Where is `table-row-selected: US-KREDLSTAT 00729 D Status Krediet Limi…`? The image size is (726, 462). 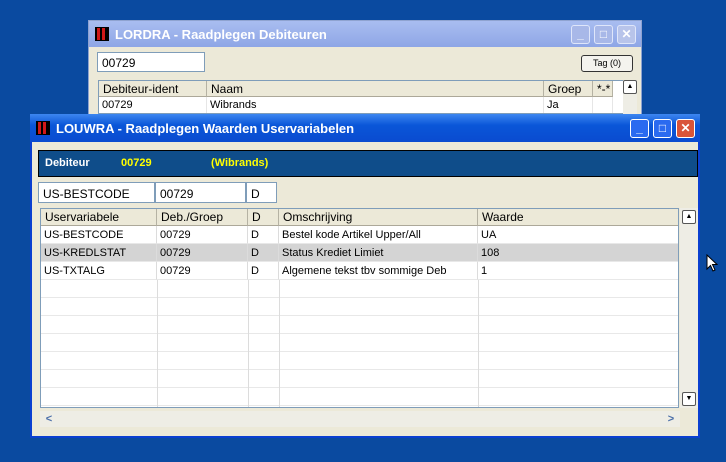 table-row-selected: US-KREDLSTAT 00729 D Status Krediet Limi… is located at coordinates (359, 253).